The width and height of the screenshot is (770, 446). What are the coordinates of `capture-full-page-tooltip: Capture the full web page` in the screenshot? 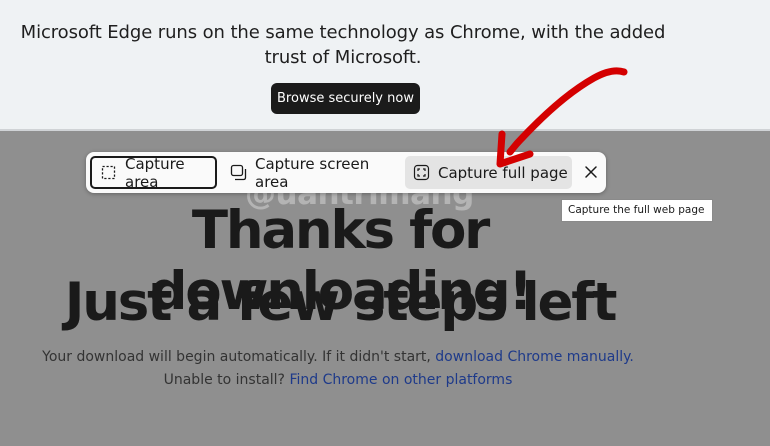 It's located at (637, 210).